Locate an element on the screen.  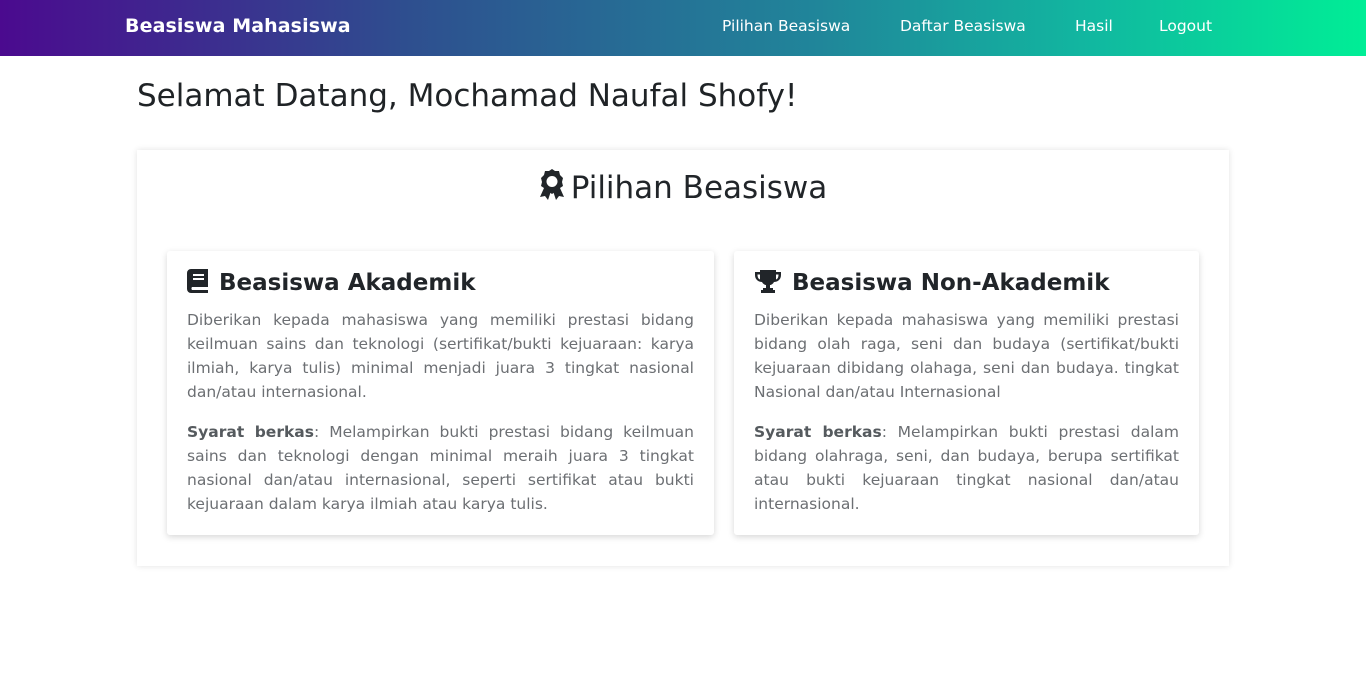
nav-link-daftar-beasiswa: Daftar Beasiswa is located at coordinates (963, 26).